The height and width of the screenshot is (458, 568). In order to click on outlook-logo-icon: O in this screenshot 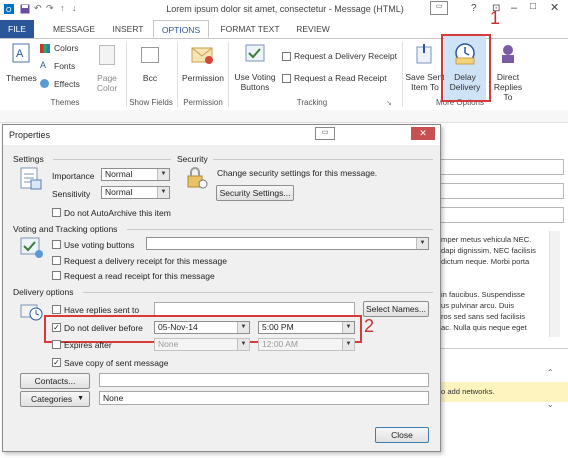, I will do `click(9, 9)`.